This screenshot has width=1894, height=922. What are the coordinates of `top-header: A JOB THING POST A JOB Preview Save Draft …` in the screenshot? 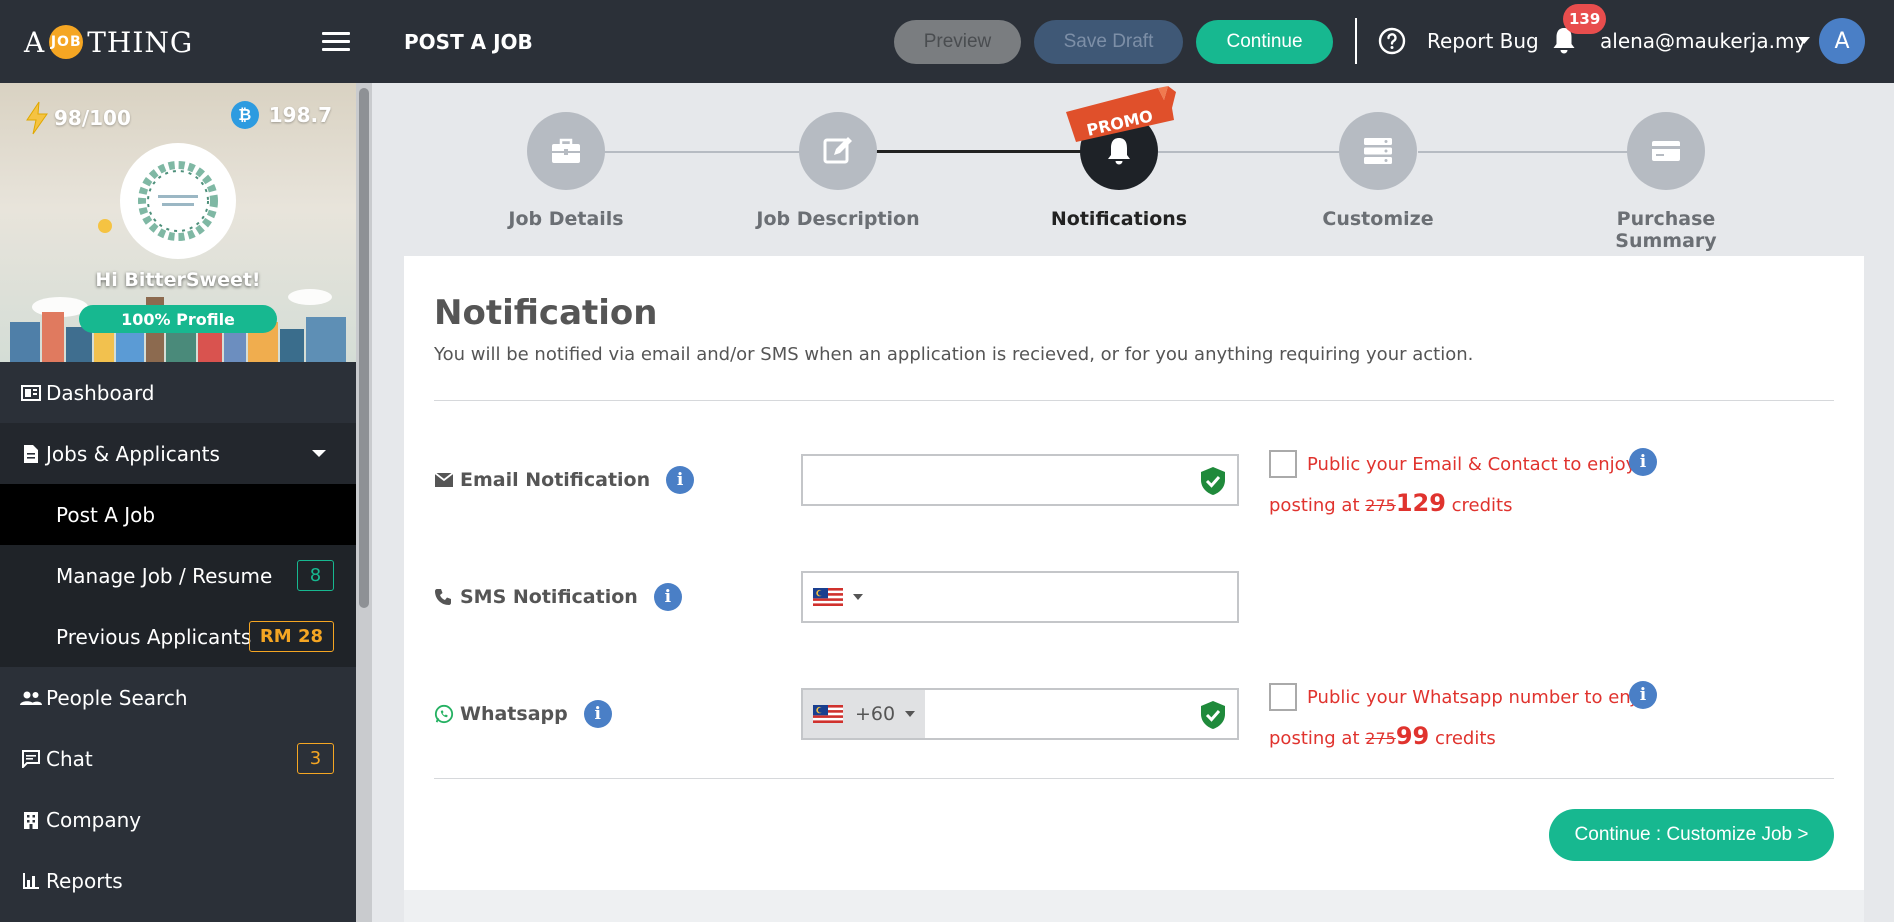 It's located at (947, 41).